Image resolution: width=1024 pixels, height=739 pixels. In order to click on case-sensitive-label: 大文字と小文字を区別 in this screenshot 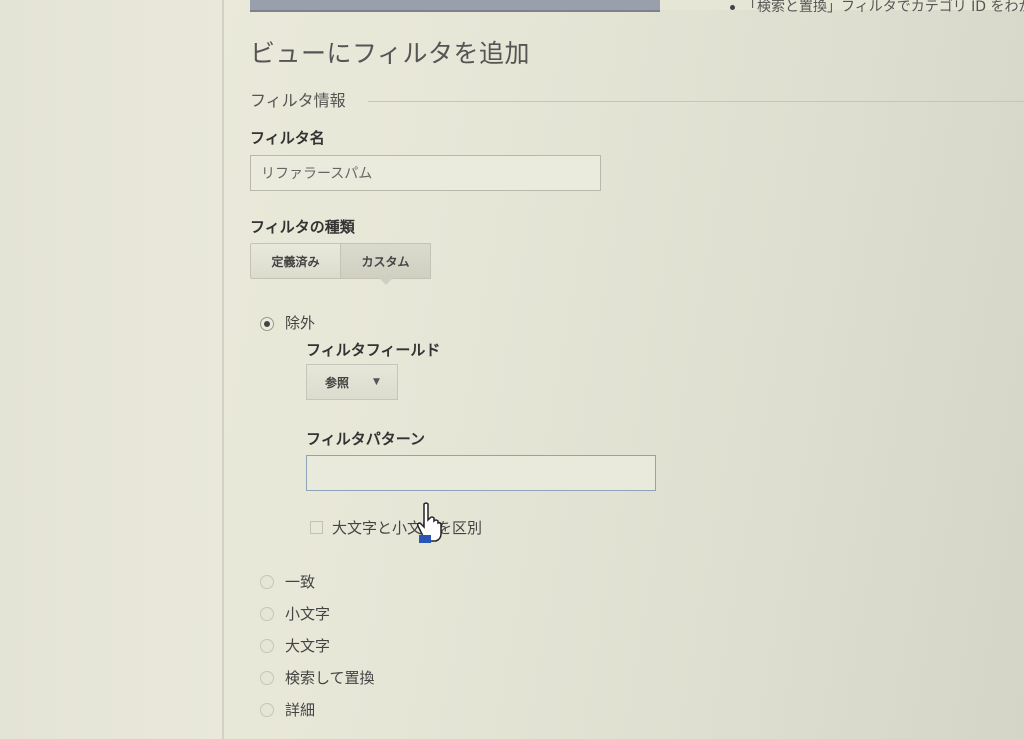, I will do `click(407, 528)`.